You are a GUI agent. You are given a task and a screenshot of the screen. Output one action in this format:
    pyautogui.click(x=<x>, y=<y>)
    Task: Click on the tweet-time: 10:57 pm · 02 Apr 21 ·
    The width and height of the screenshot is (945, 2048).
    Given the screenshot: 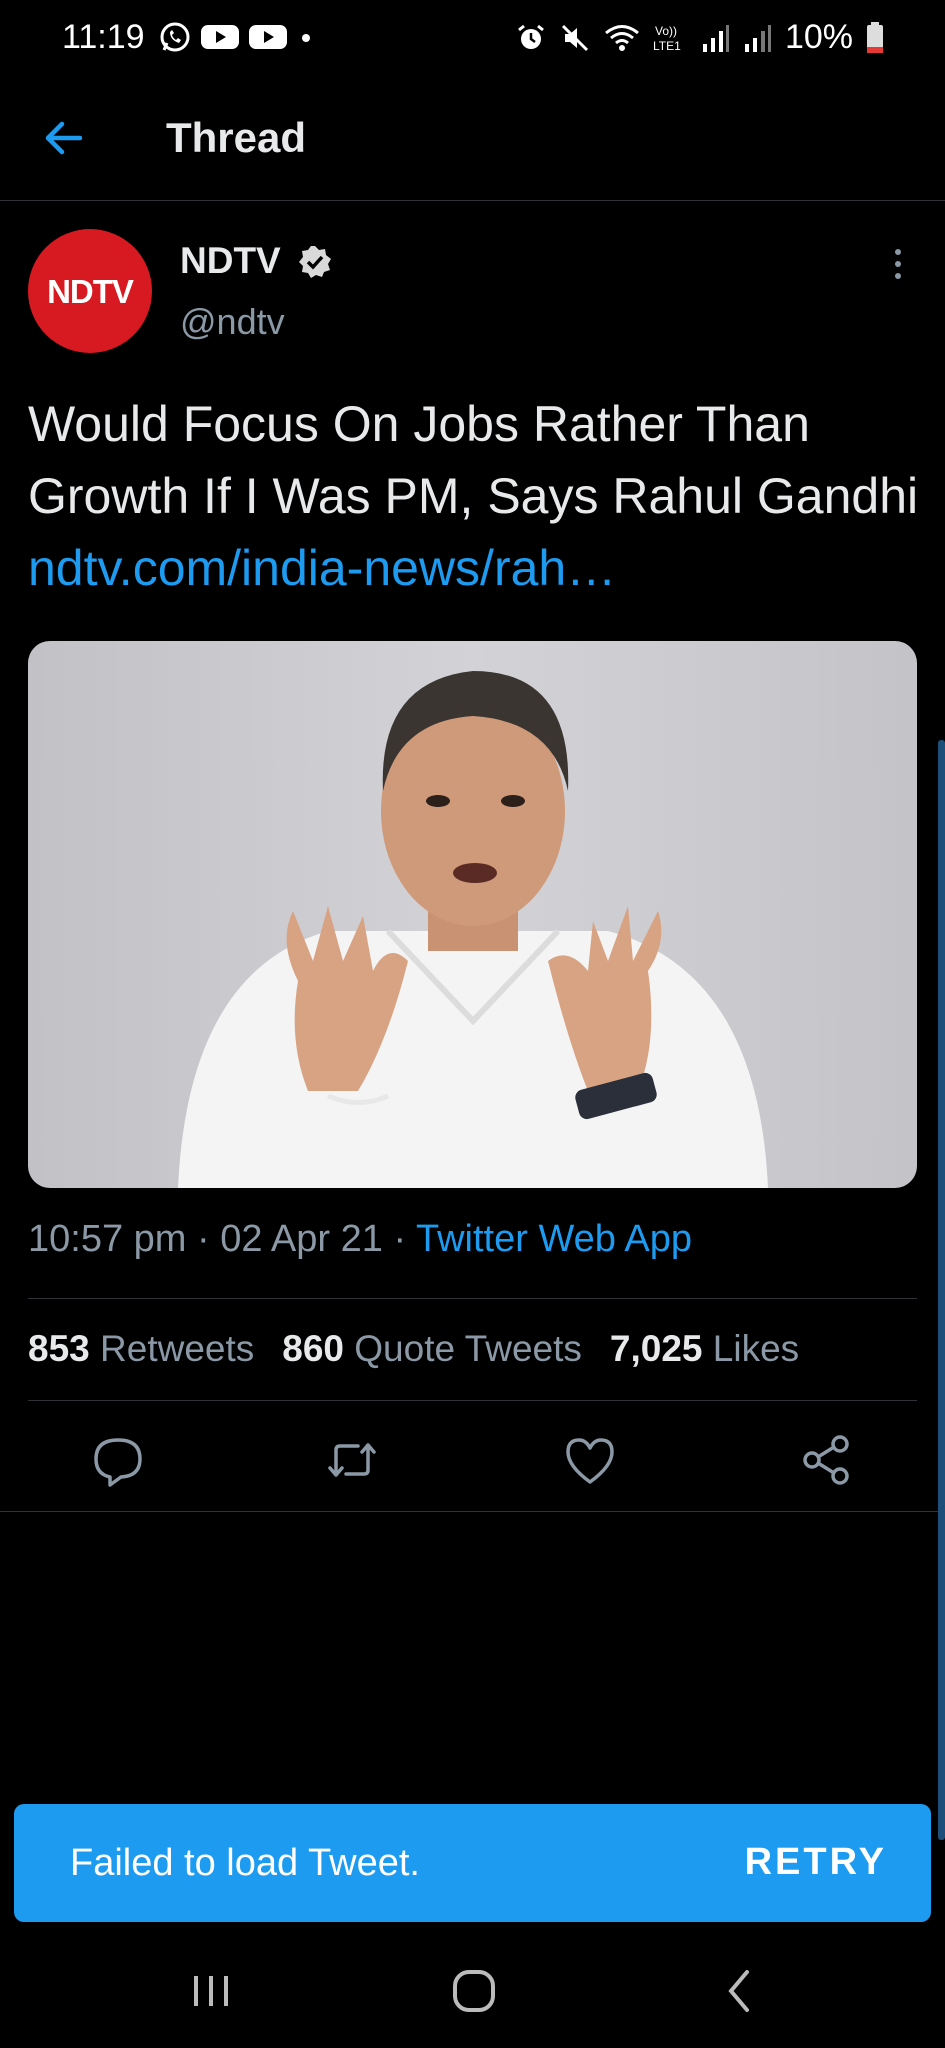 What is the action you would take?
    pyautogui.click(x=222, y=1239)
    